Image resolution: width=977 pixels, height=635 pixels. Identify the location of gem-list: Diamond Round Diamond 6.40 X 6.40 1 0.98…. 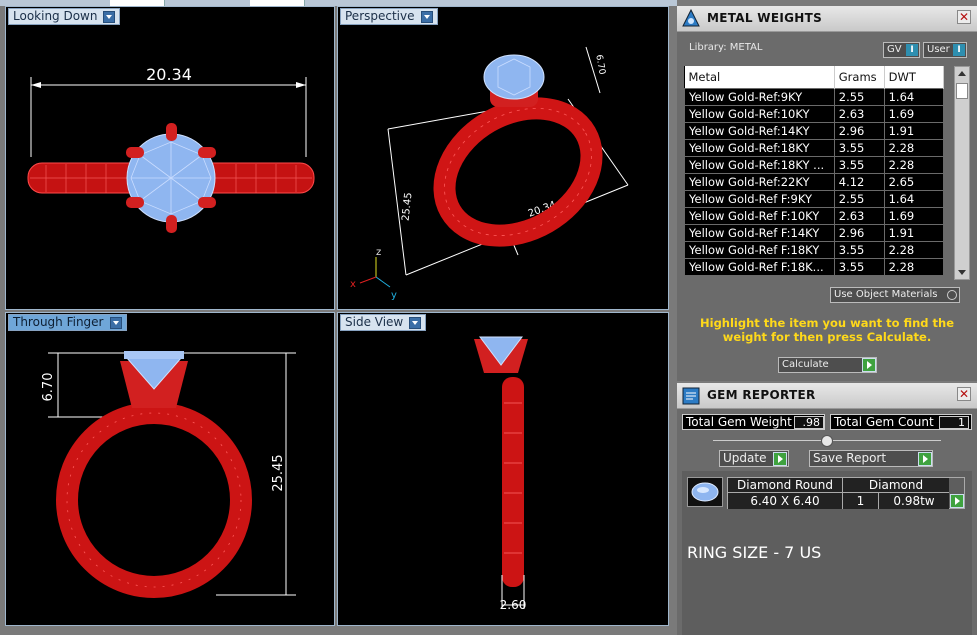
(827, 553).